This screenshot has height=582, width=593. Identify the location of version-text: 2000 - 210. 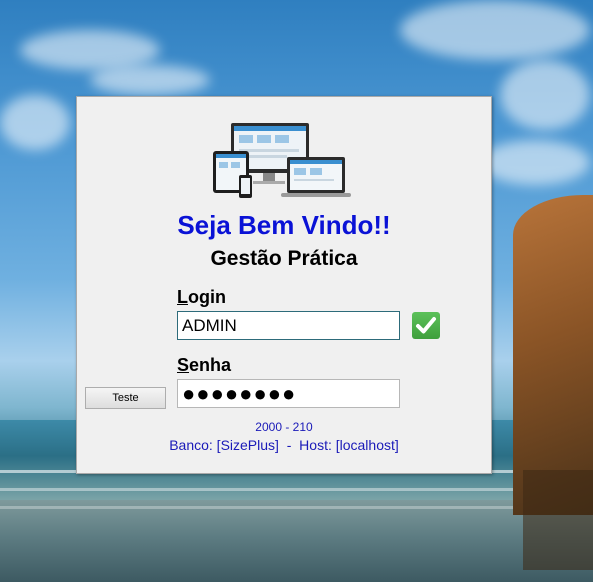
(284, 427).